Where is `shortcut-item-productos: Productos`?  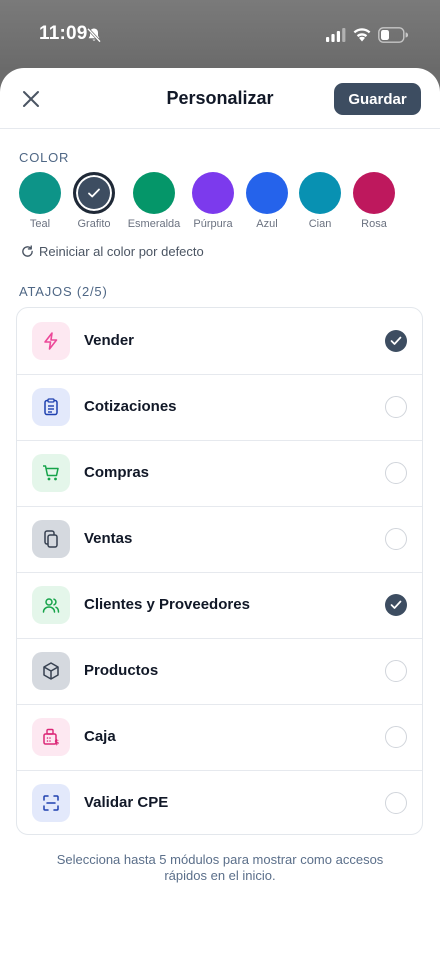
shortcut-item-productos: Productos is located at coordinates (219, 671).